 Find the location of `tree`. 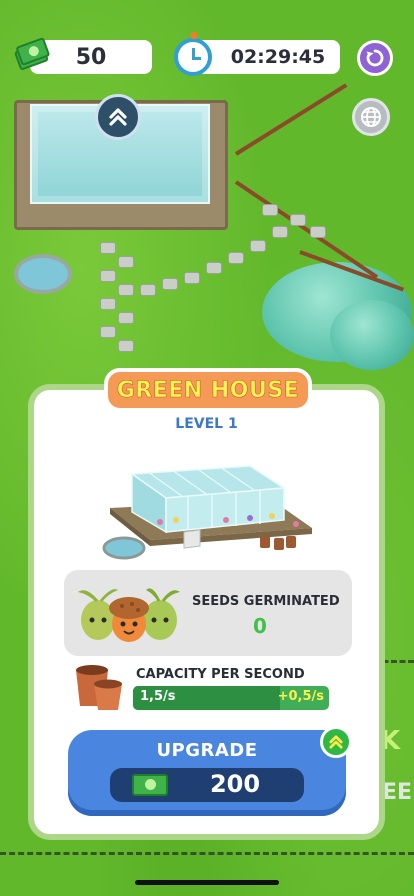

tree is located at coordinates (372, 335).